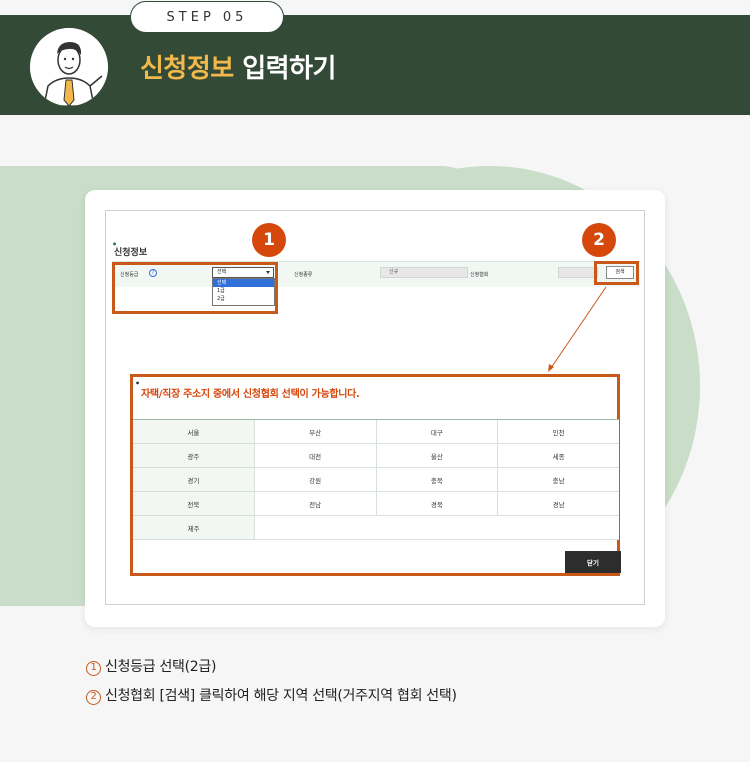 The width and height of the screenshot is (750, 762). What do you see at coordinates (69, 67) in the screenshot?
I see `guide-character-icon` at bounding box center [69, 67].